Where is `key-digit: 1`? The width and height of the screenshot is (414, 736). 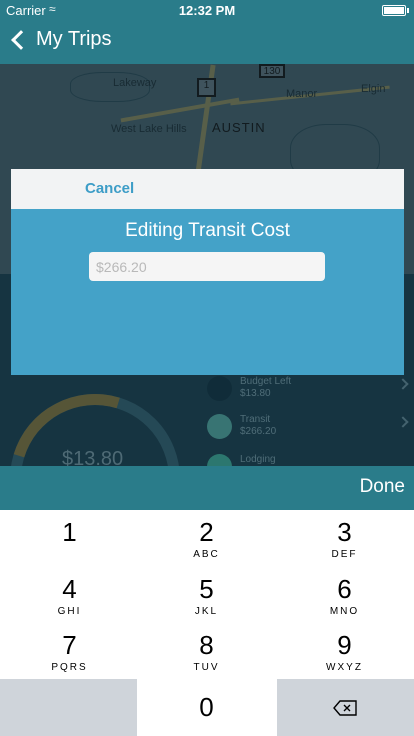 key-digit: 1 is located at coordinates (69, 532).